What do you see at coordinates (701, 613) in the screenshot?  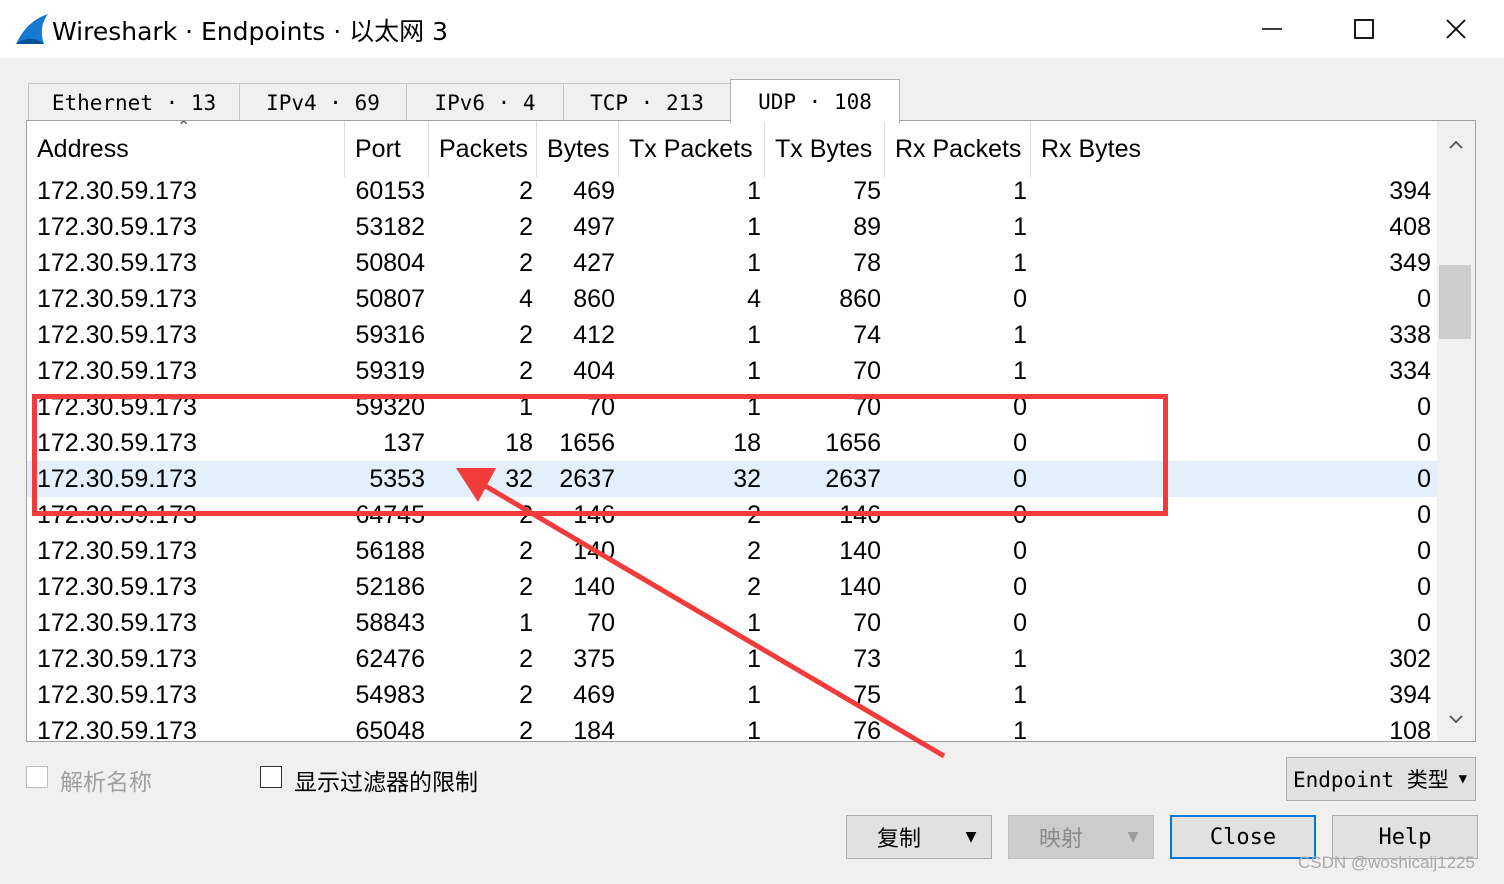 I see `annotation-arrow` at bounding box center [701, 613].